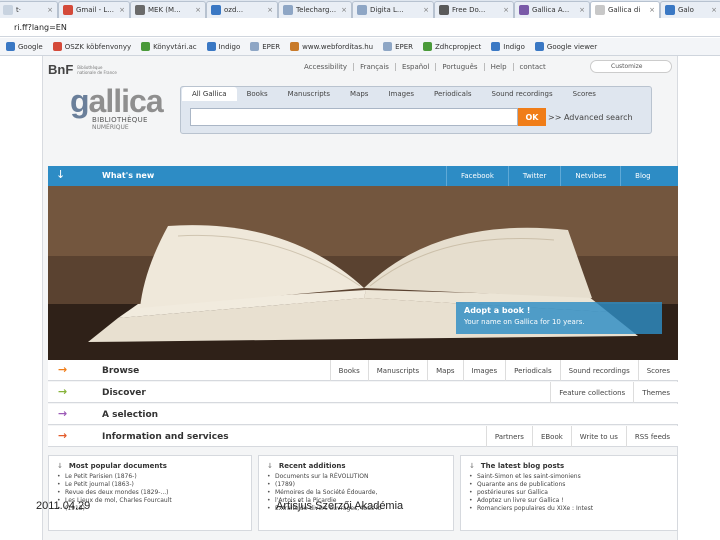 This screenshot has height=540, width=720. I want to click on bookmark-item: Google, so click(24, 46).